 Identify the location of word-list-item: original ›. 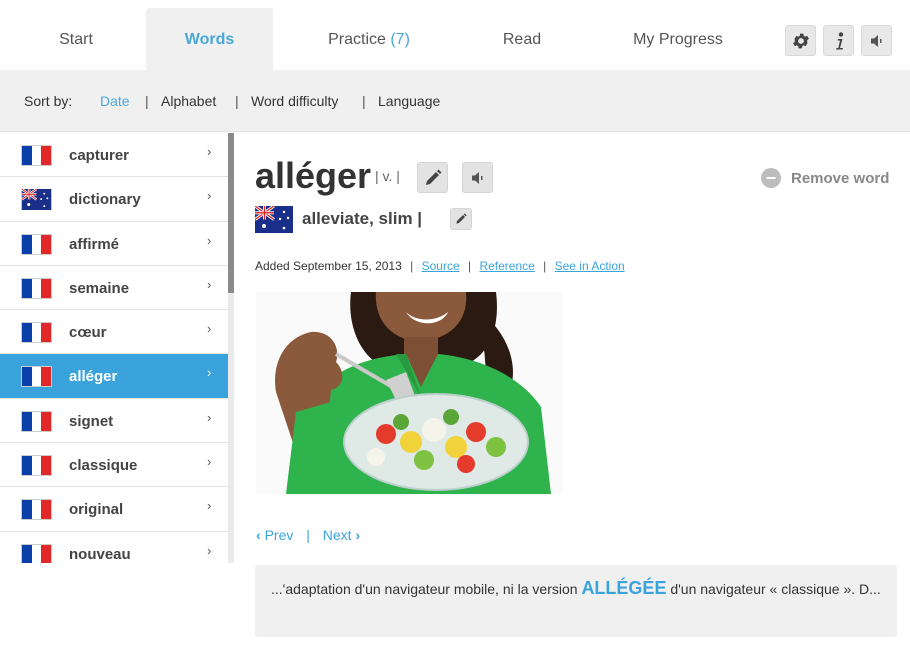
(114, 509).